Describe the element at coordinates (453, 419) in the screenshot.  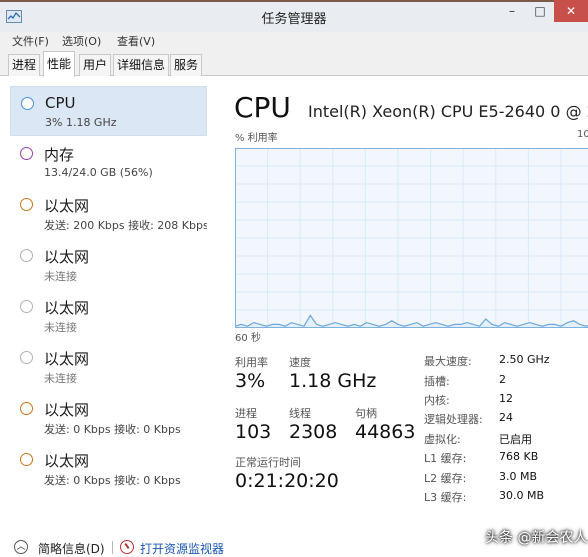
I see `logical-processors-label: 逻辑处理器:` at that location.